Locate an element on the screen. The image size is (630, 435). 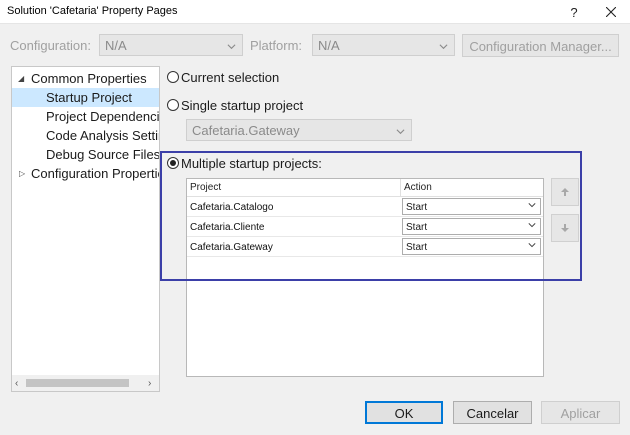
close-button is located at coordinates (611, 12).